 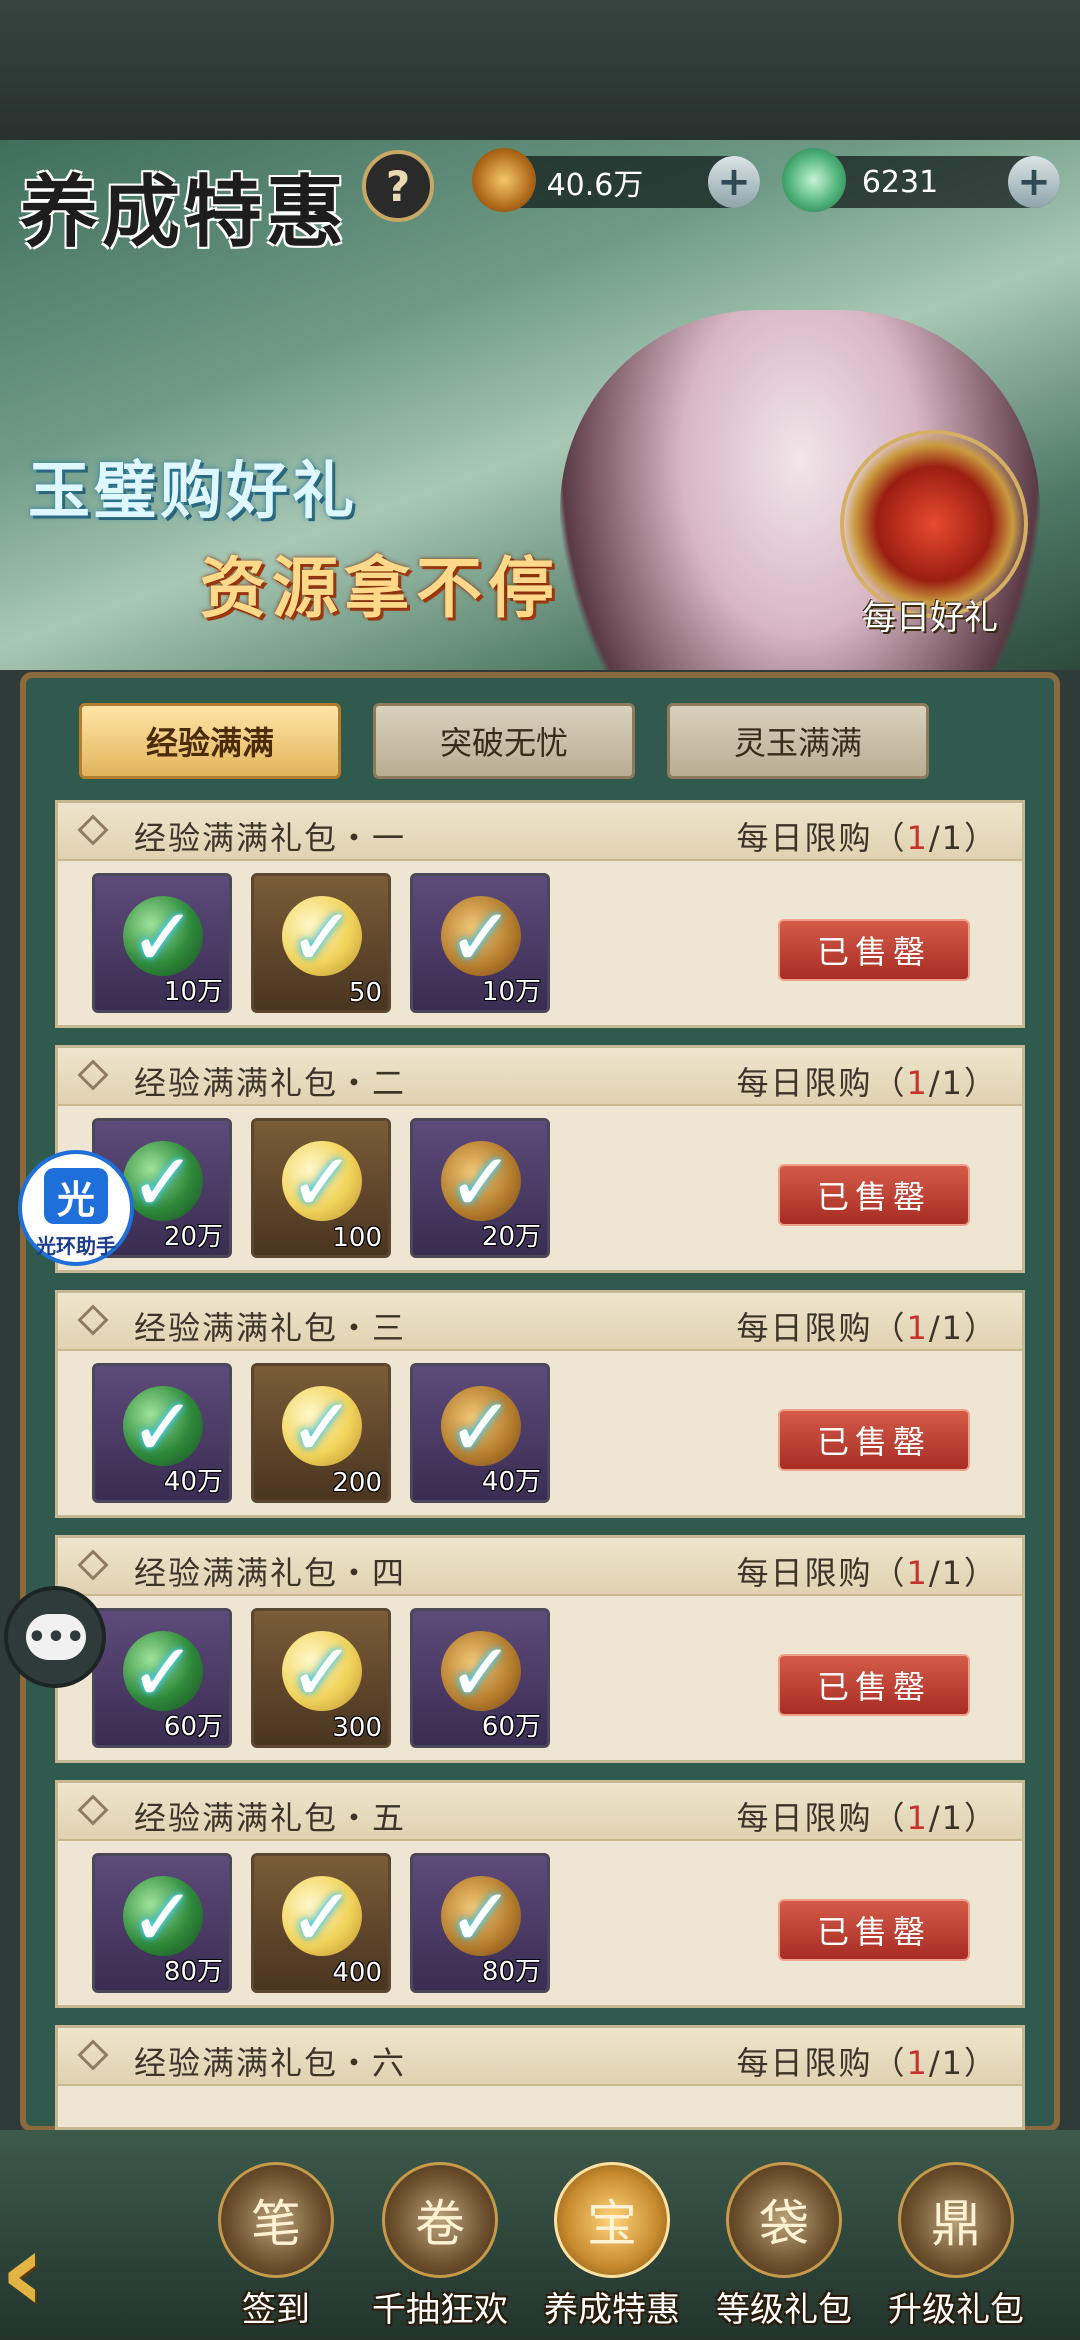 What do you see at coordinates (270, 1573) in the screenshot?
I see `pack-title: 经验满满礼包・四` at bounding box center [270, 1573].